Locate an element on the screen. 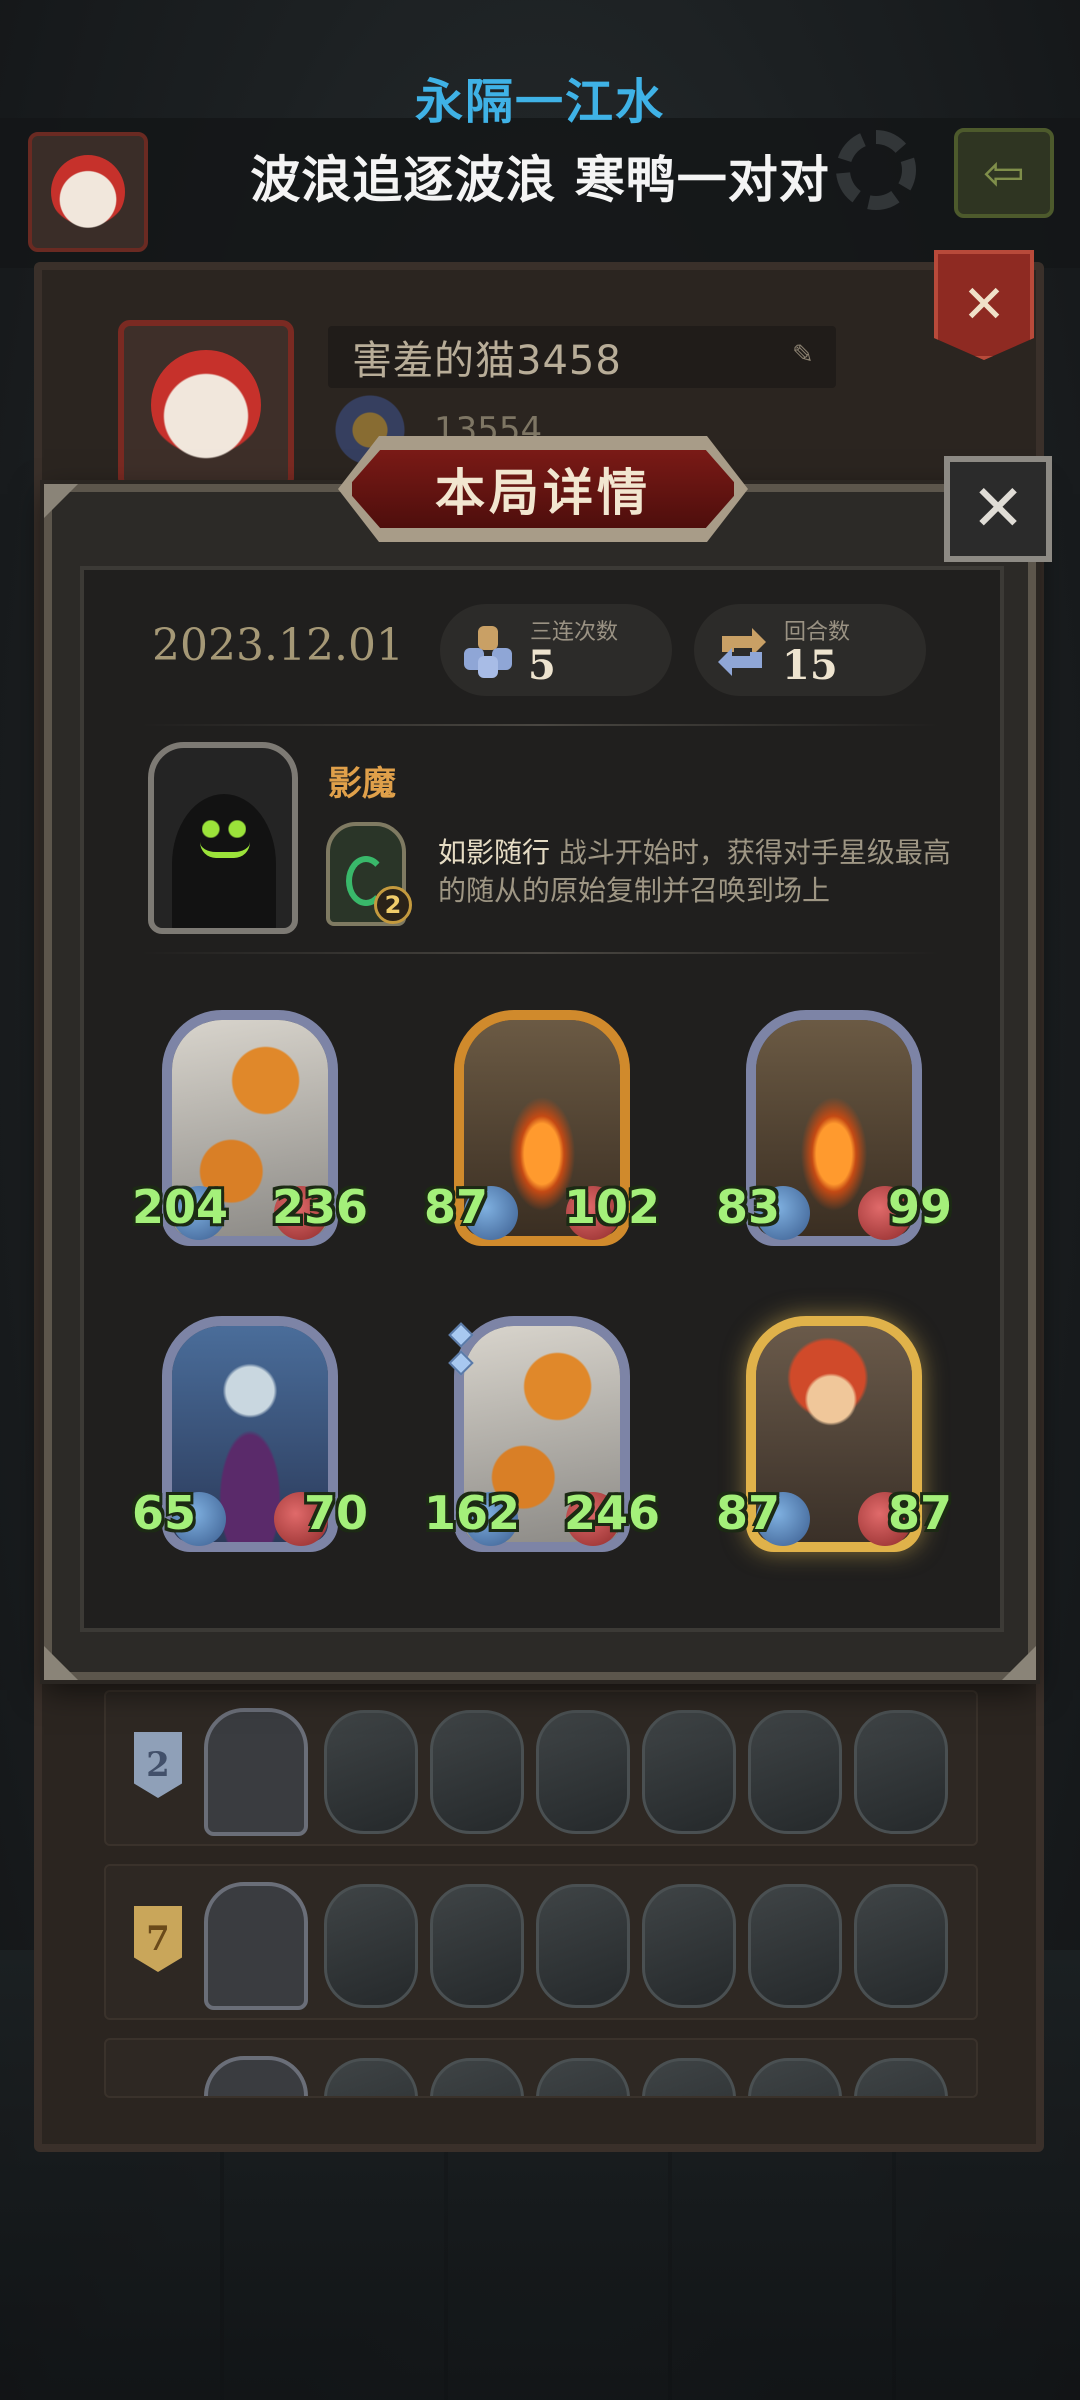 The width and height of the screenshot is (1080, 2400). minion-attack: 65 is located at coordinates (164, 1513).